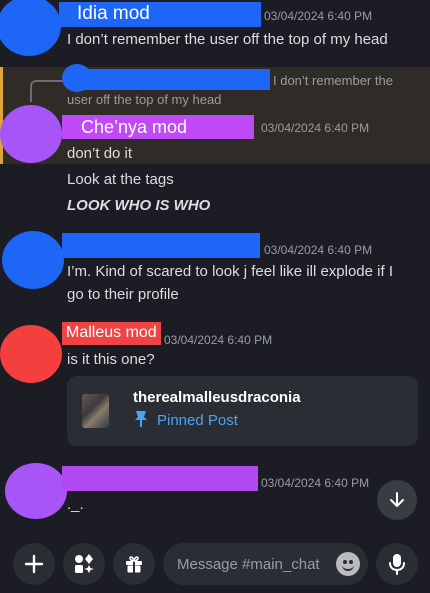  What do you see at coordinates (333, 80) in the screenshot?
I see `reply-preview: I don’t remember the` at bounding box center [333, 80].